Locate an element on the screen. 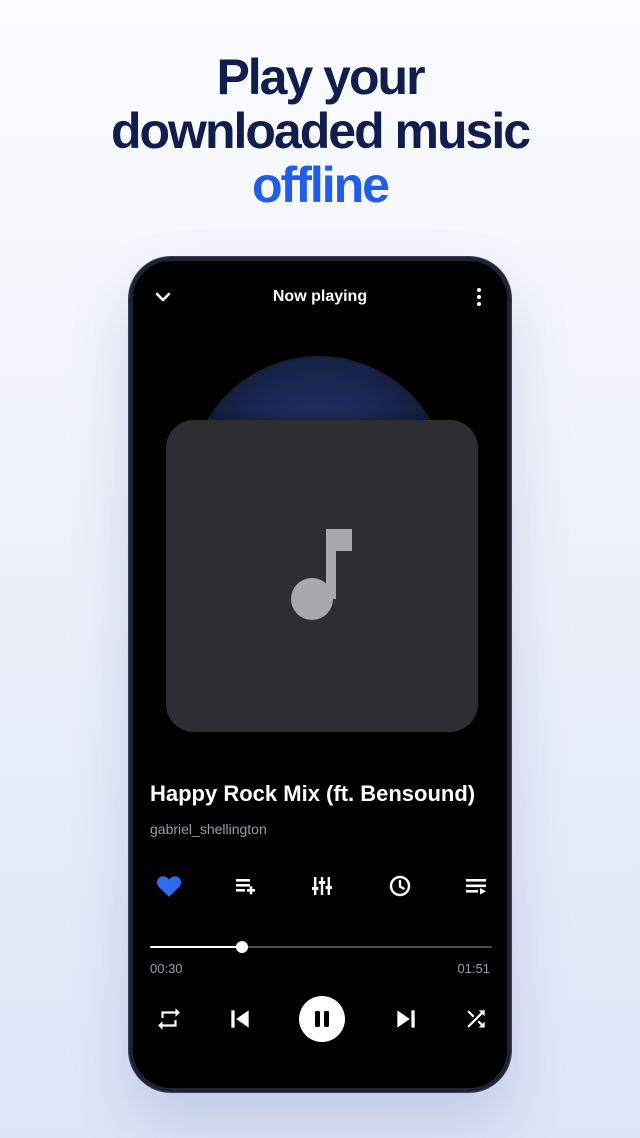 The image size is (640, 1138). artist-name: gabriel_shellington is located at coordinates (208, 829).